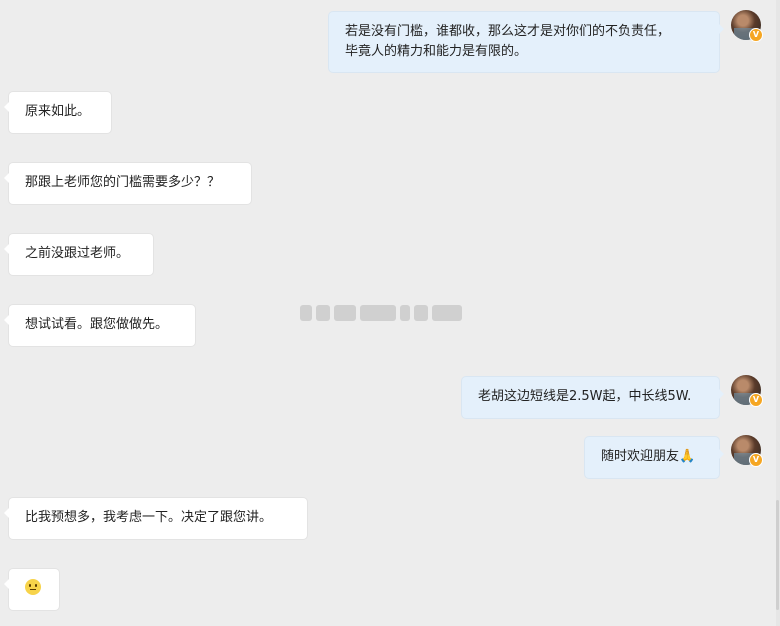 The height and width of the screenshot is (626, 780). I want to click on message-text: 想试试看。跟您做做先。, so click(97, 324).